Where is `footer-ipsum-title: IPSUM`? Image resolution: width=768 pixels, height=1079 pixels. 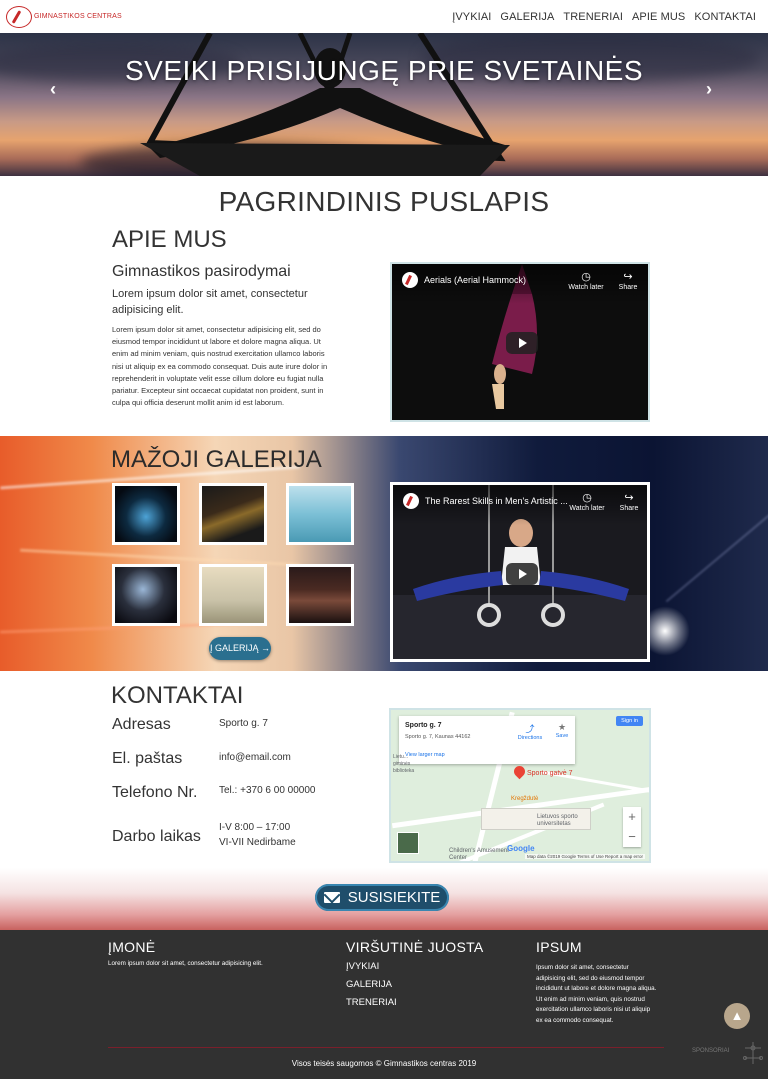
footer-ipsum-title: IPSUM is located at coordinates (559, 947).